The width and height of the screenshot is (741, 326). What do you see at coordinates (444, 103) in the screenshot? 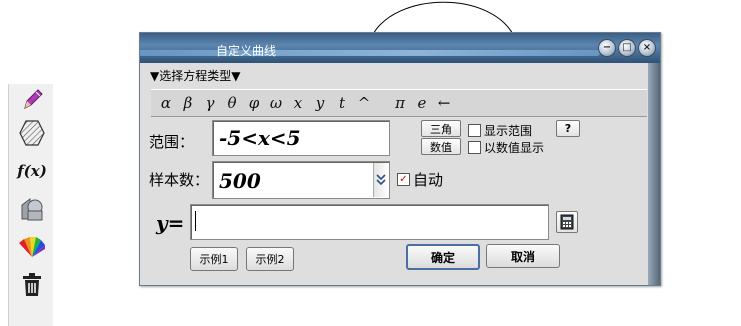
I see `backspace-button: ←` at bounding box center [444, 103].